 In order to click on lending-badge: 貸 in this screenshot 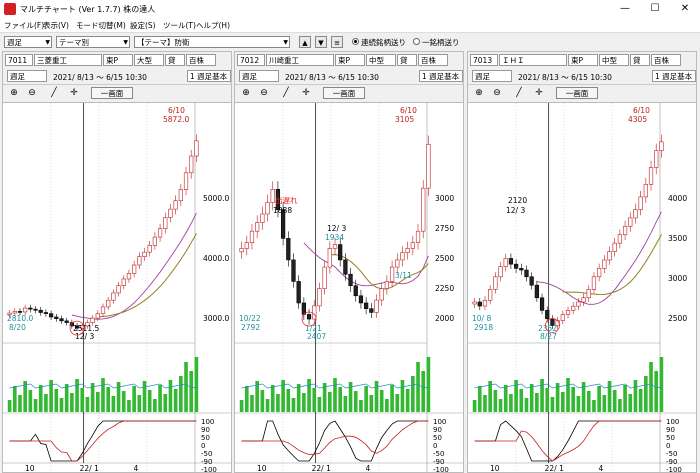, I will do `click(175, 60)`.